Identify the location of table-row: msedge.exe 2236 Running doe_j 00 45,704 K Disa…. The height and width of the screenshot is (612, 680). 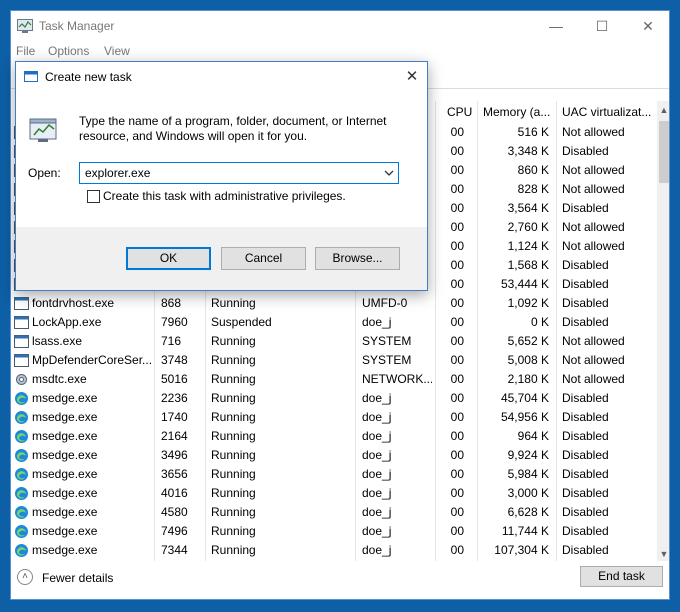
(334, 398).